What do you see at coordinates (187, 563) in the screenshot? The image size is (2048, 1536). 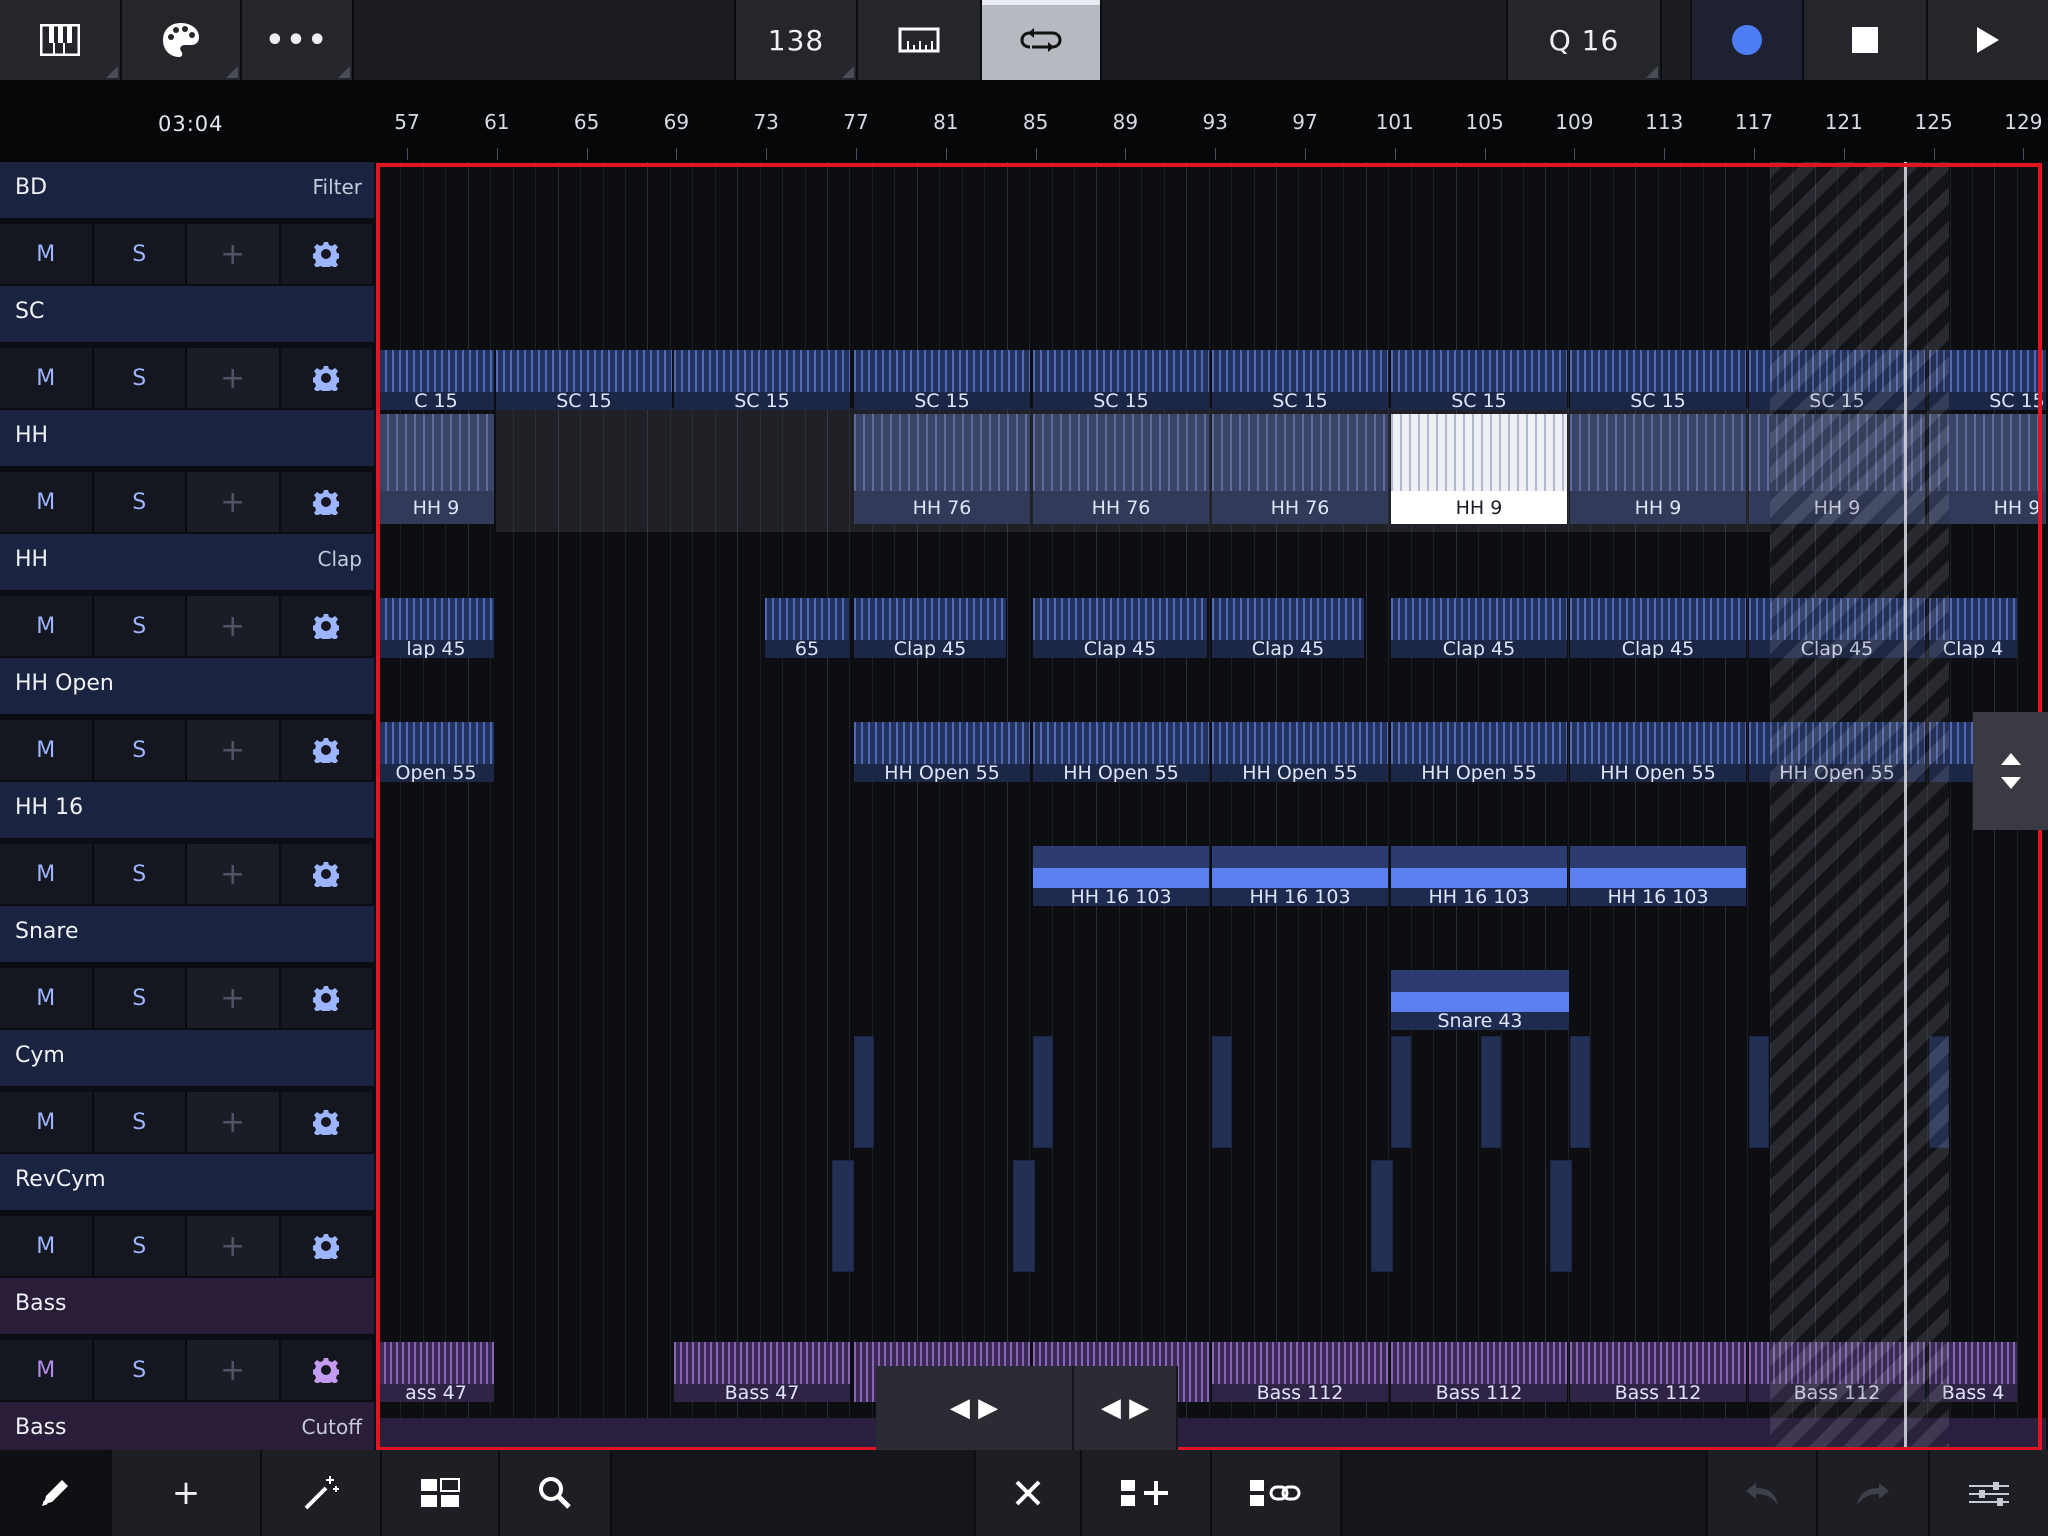 I see `track-header: HH Clap` at bounding box center [187, 563].